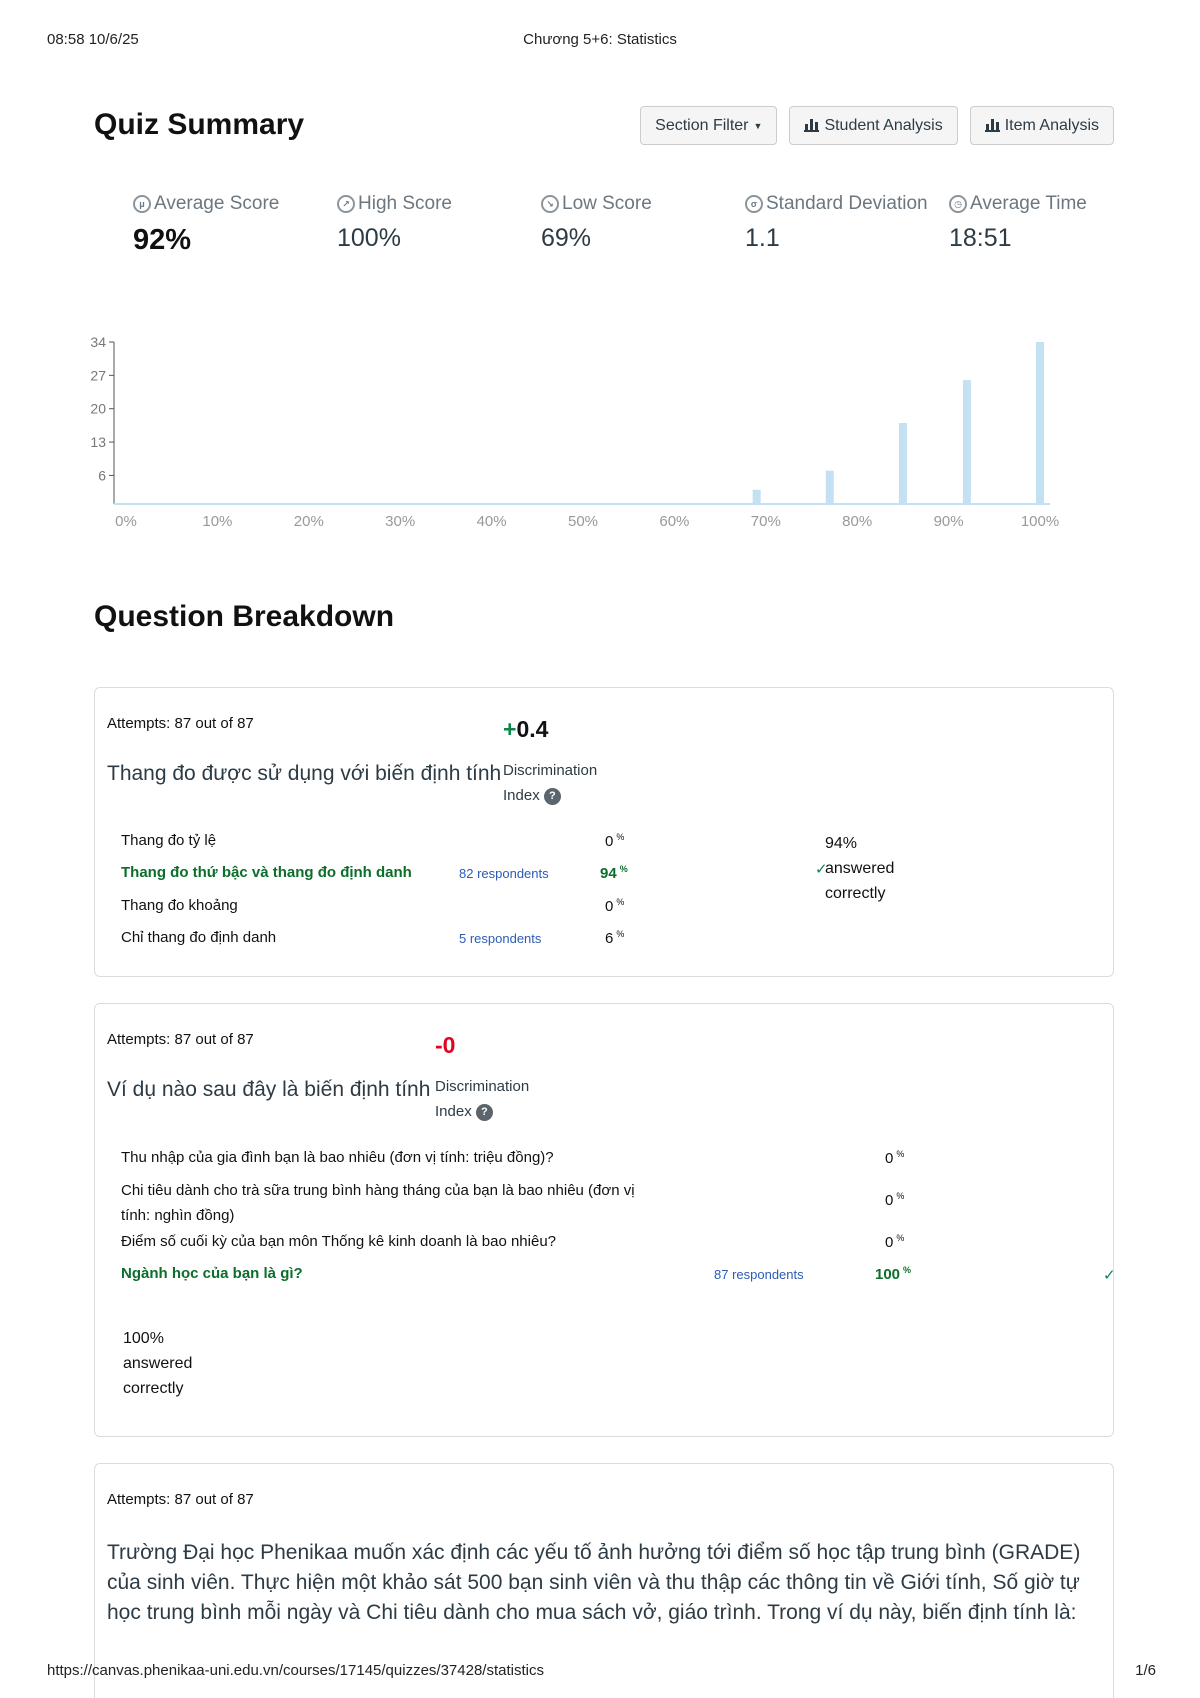  What do you see at coordinates (98, 342) in the screenshot?
I see `y-tick-label: 34` at bounding box center [98, 342].